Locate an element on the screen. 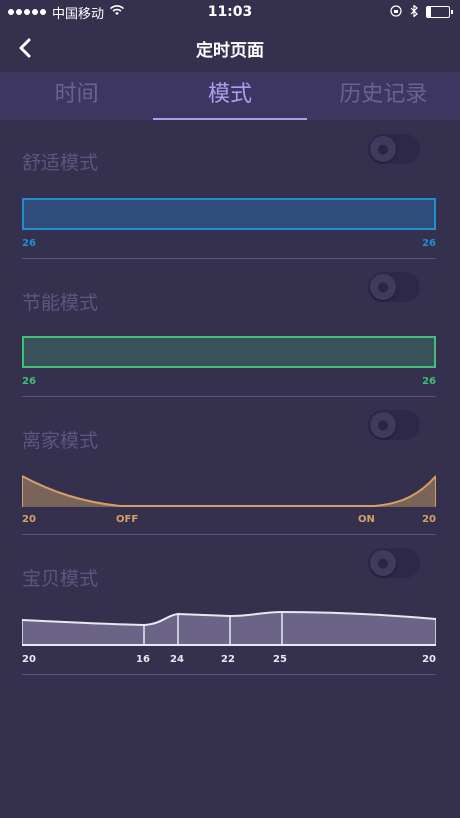  status-bar: 中国移动 11:03 is located at coordinates (230, 12).